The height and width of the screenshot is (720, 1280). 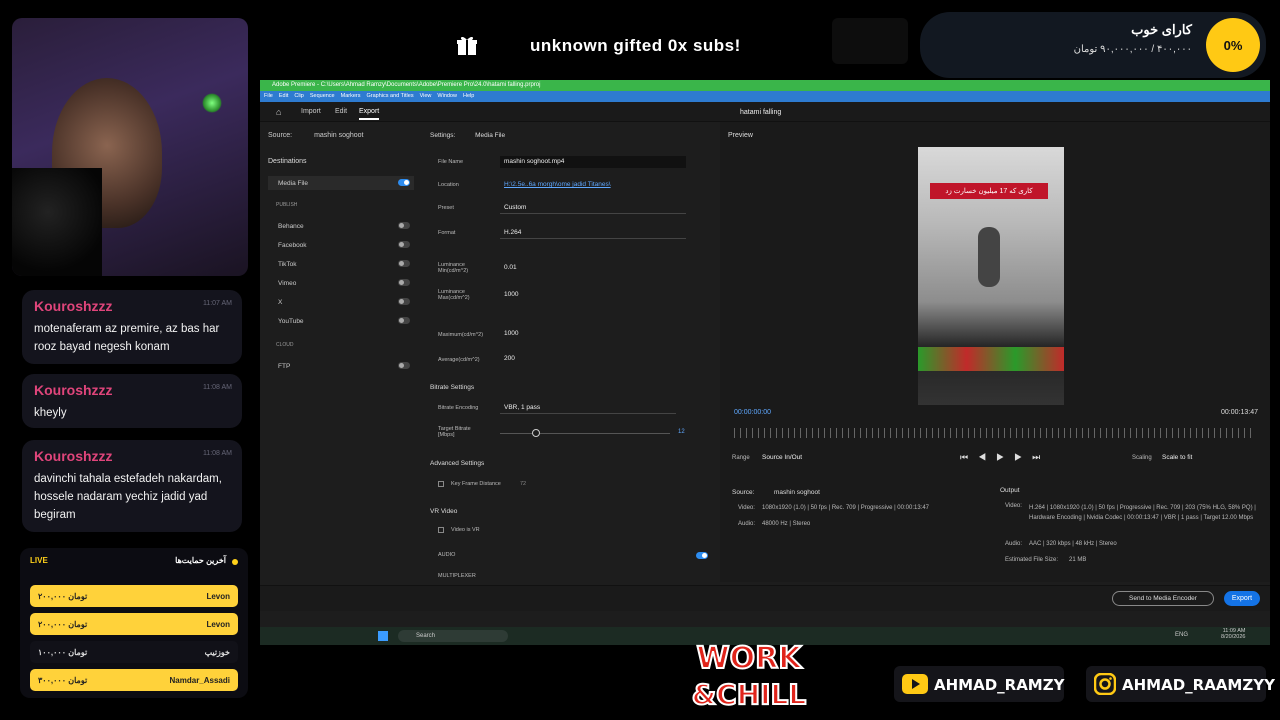 I want to click on lum-max-value: 1000, so click(x=593, y=295).